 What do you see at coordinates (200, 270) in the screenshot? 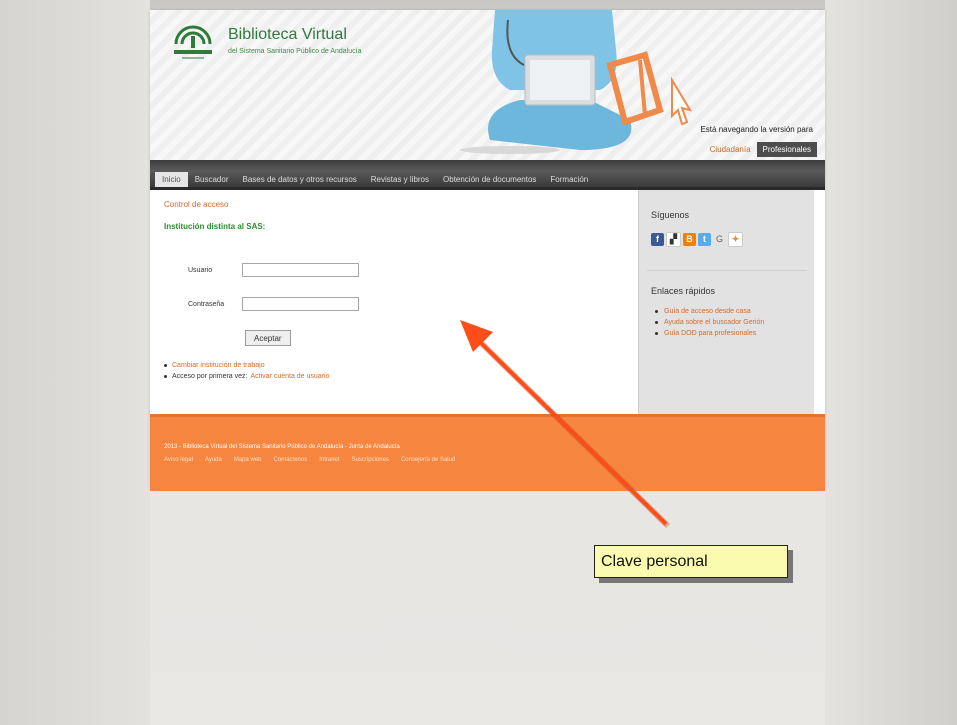
I see `username-label: Usuario` at bounding box center [200, 270].